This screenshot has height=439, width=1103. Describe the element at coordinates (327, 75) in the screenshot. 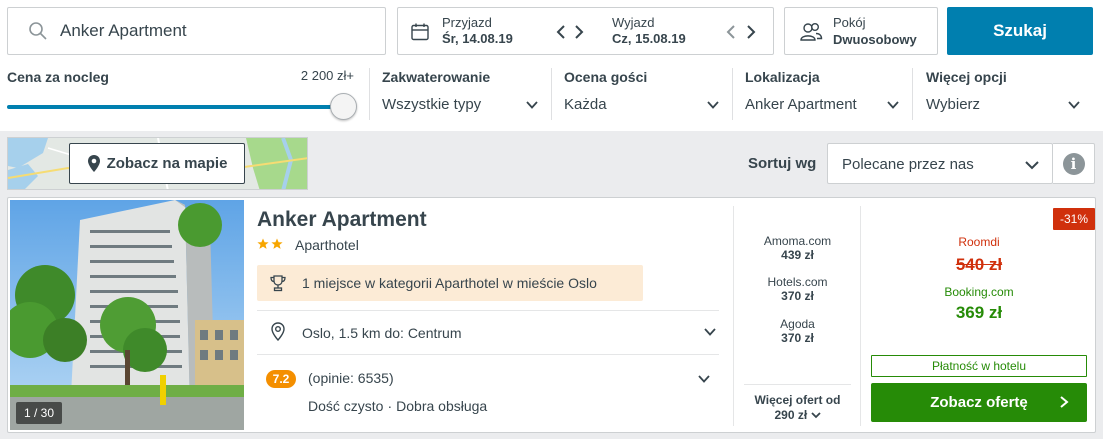

I see `price-max-value: 2 200 zł+` at that location.